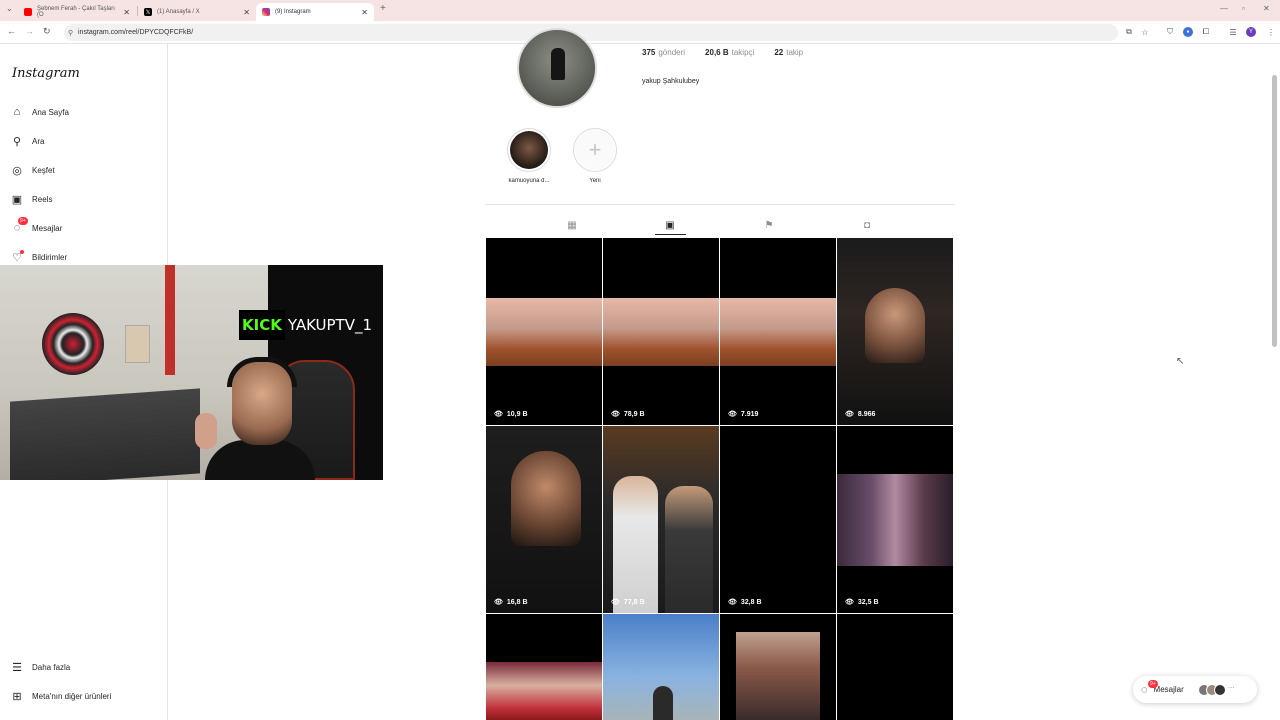  I want to click on following-stat: 22 takip, so click(788, 52).